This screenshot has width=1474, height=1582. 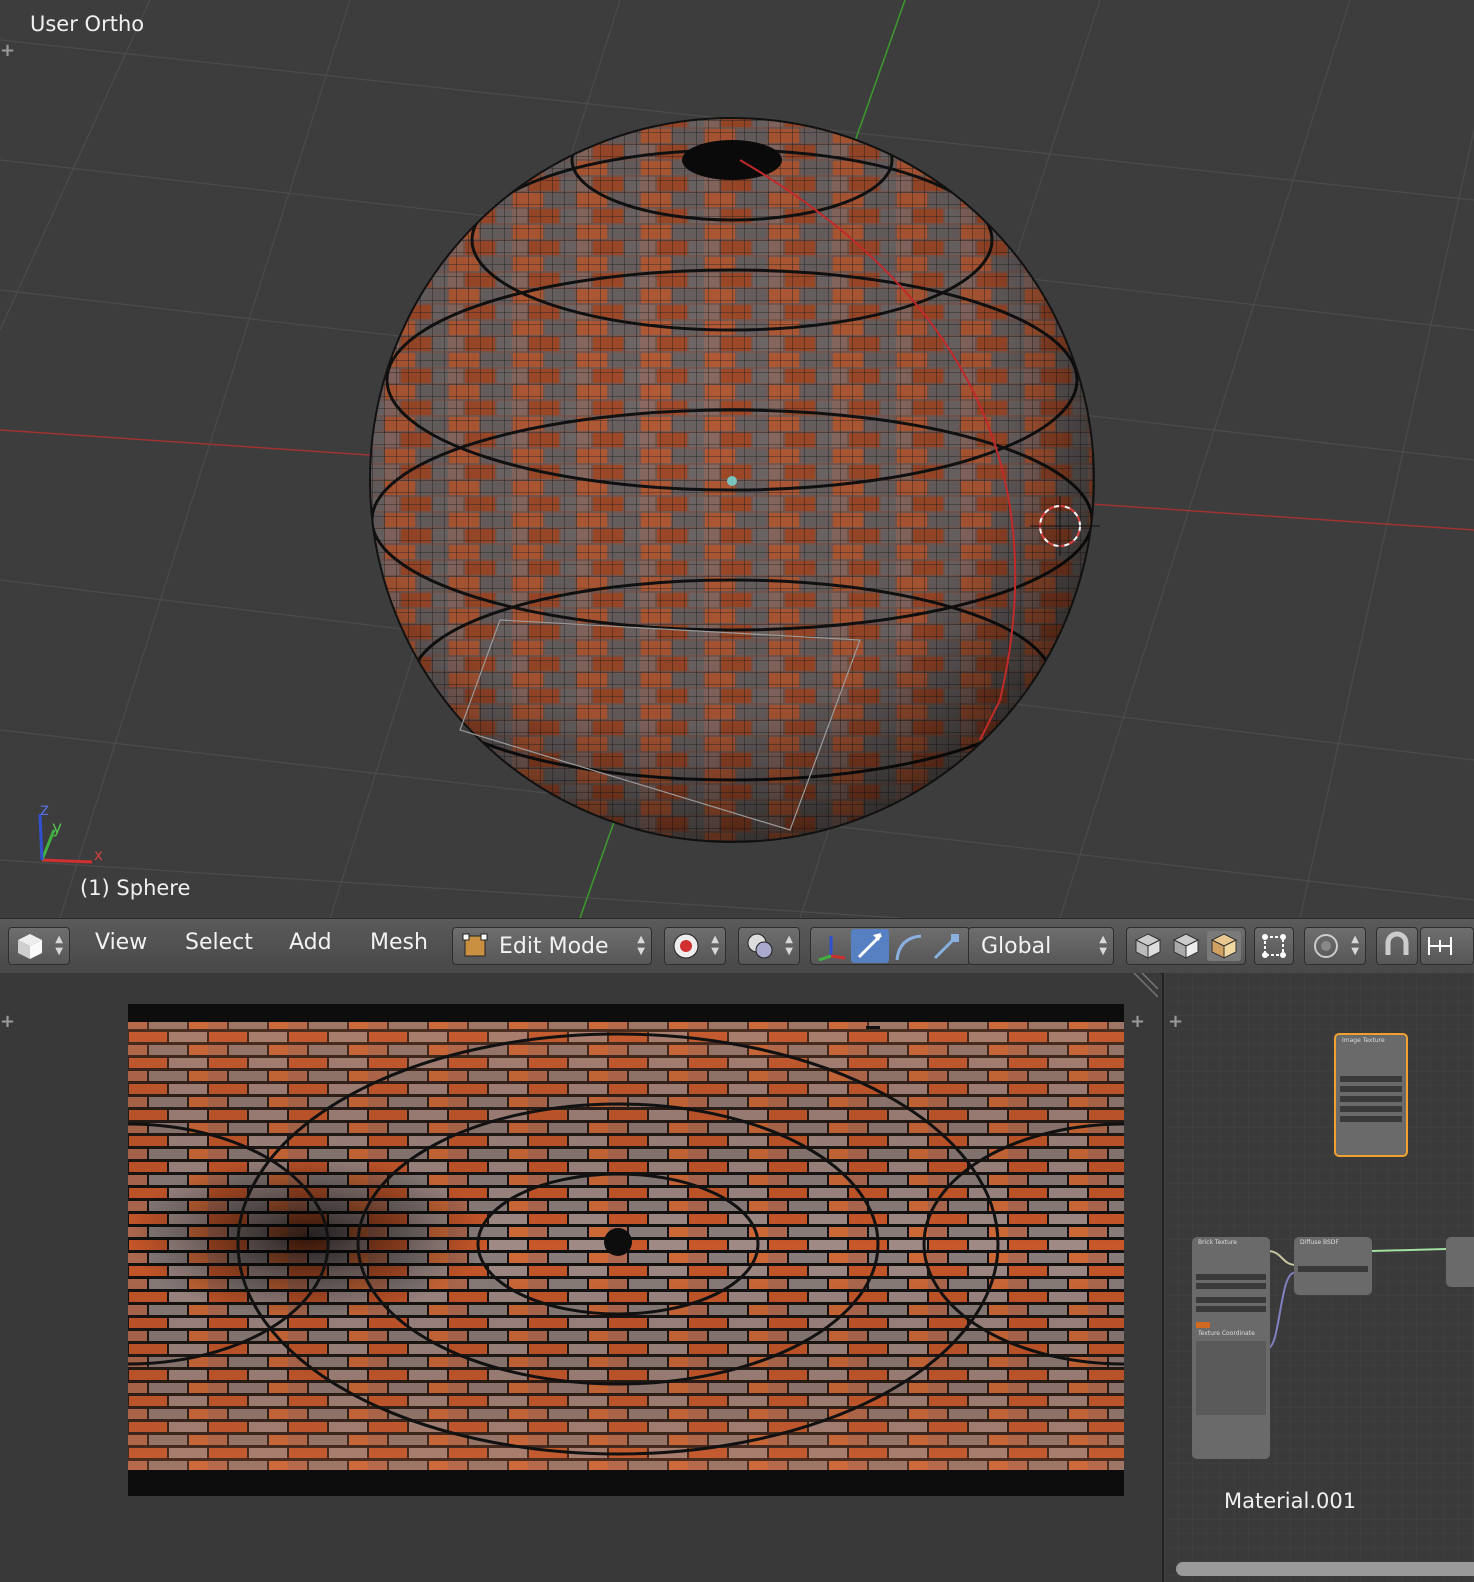 I want to click on diffuse-bsdf-node: Diffuse BSDF, so click(x=1333, y=1266).